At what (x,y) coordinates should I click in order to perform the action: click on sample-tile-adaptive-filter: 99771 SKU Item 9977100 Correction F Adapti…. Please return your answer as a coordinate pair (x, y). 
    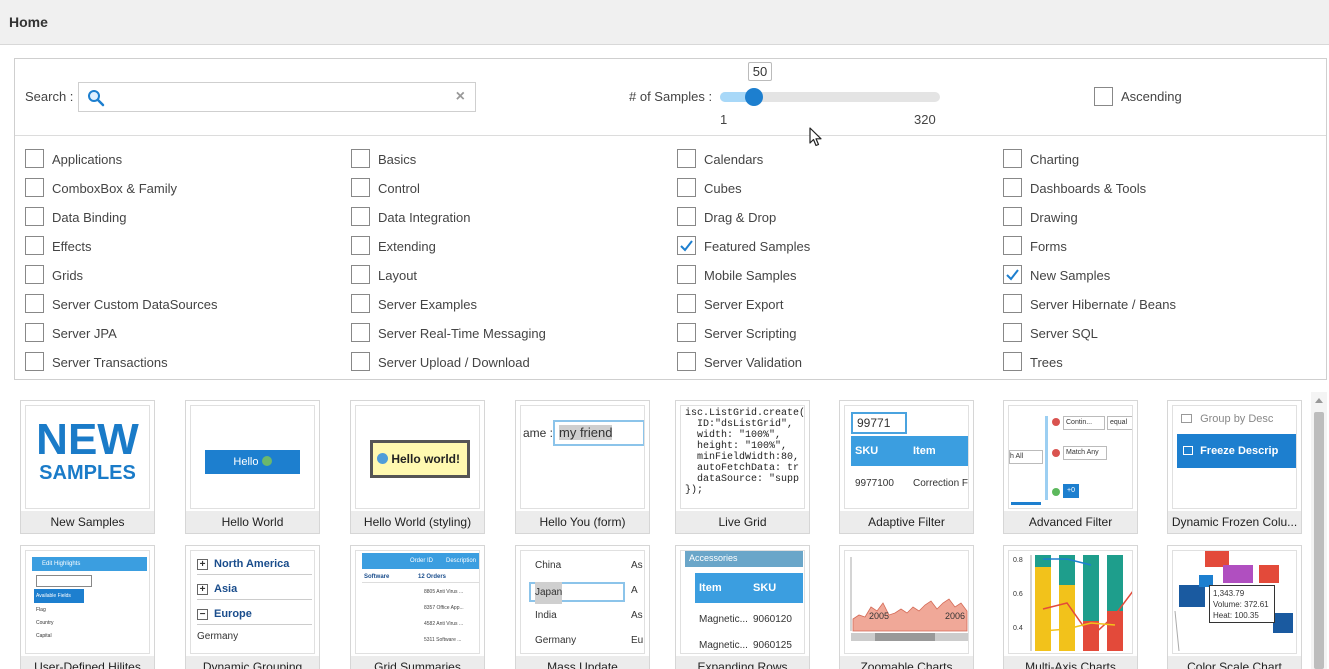
    Looking at the image, I should click on (906, 467).